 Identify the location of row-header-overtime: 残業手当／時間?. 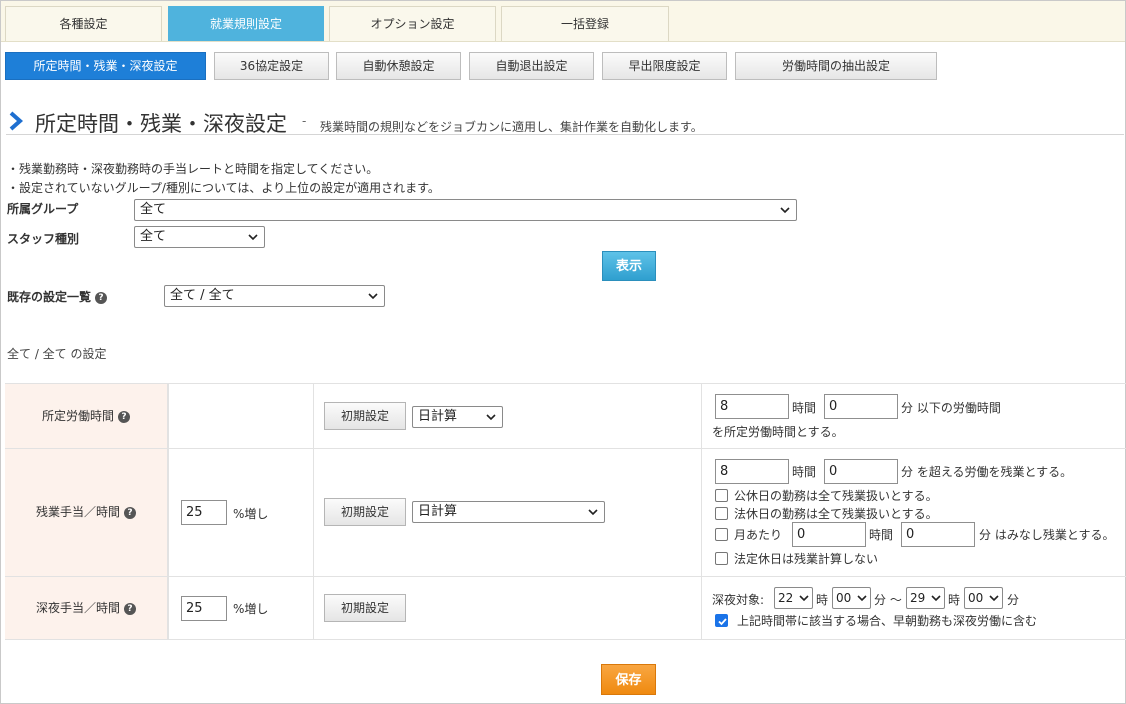
(86, 512).